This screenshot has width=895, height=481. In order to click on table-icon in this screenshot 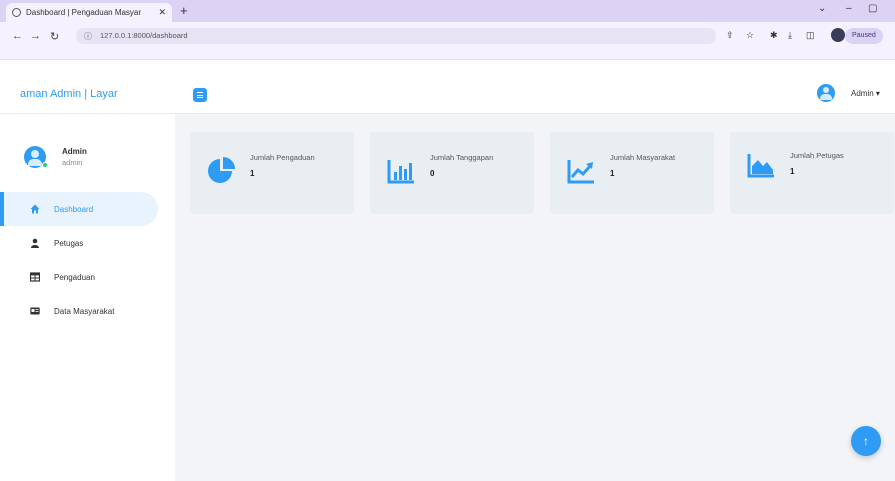, I will do `click(35, 277)`.